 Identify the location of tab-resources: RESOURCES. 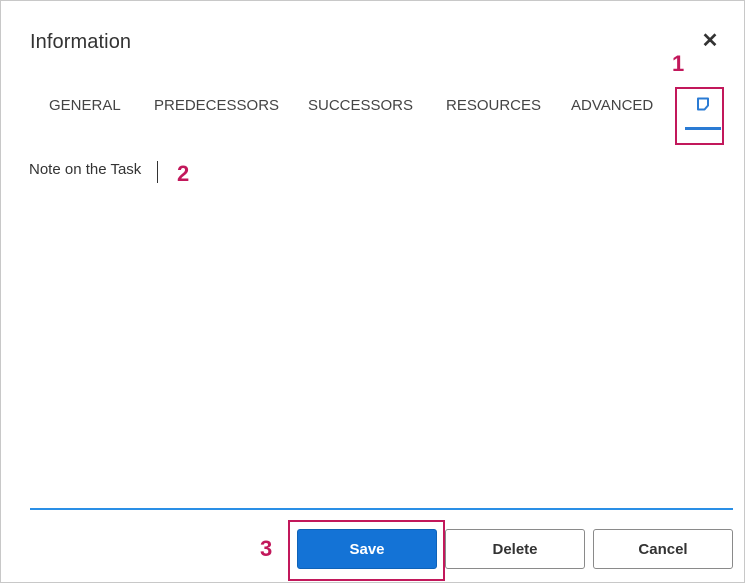
(493, 105).